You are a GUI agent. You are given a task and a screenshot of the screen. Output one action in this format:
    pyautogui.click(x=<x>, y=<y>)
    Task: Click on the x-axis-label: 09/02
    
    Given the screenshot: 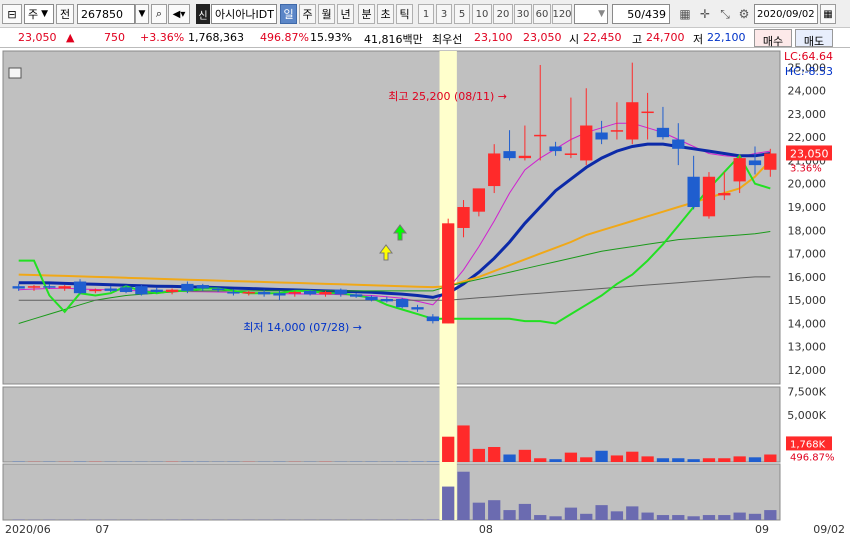 What is the action you would take?
    pyautogui.click(x=829, y=529)
    